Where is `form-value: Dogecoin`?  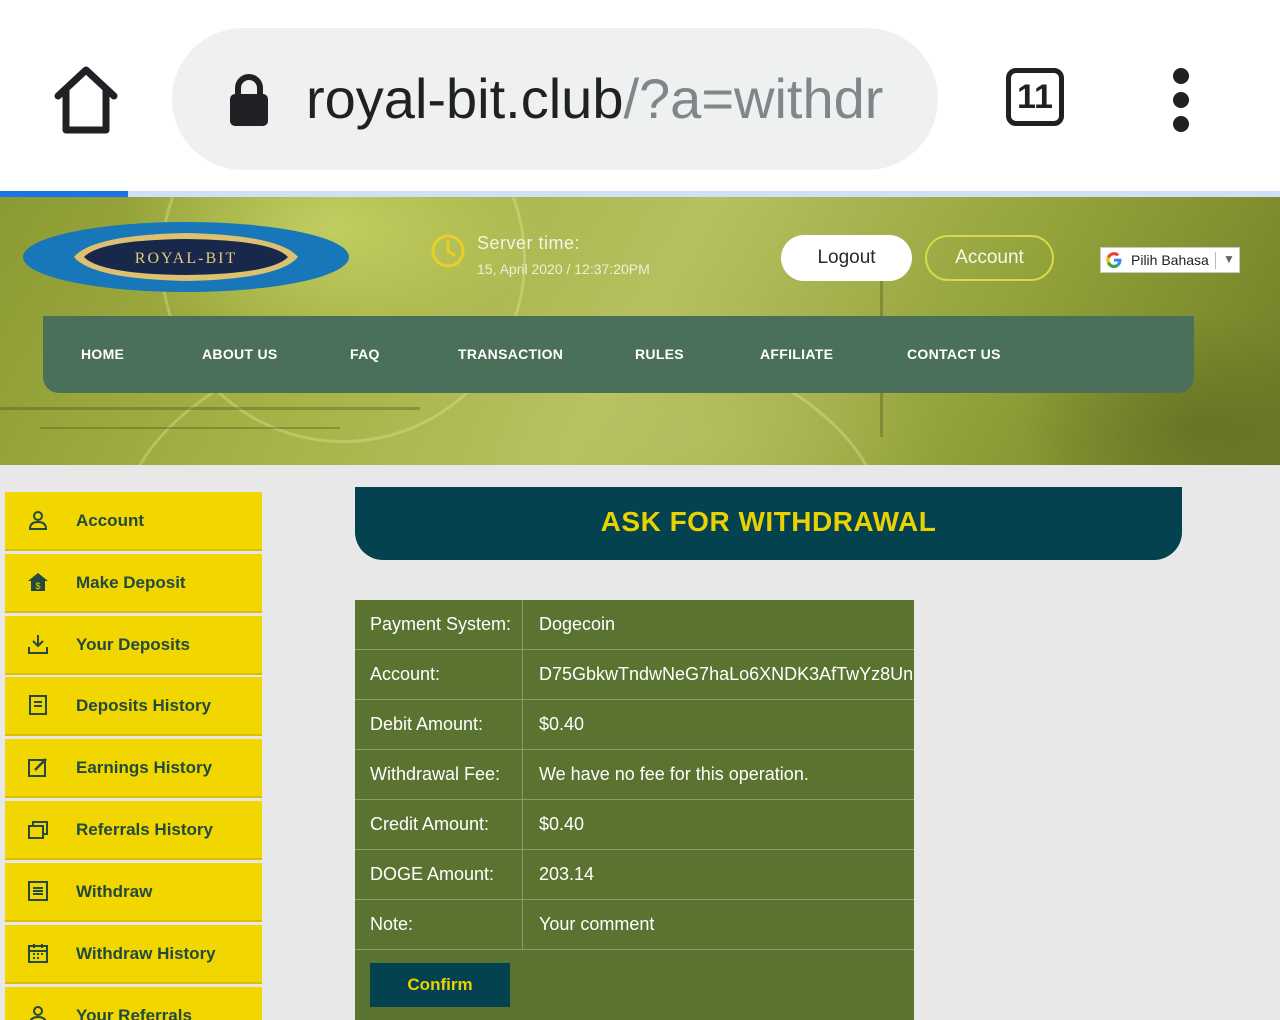 form-value: Dogecoin is located at coordinates (577, 624).